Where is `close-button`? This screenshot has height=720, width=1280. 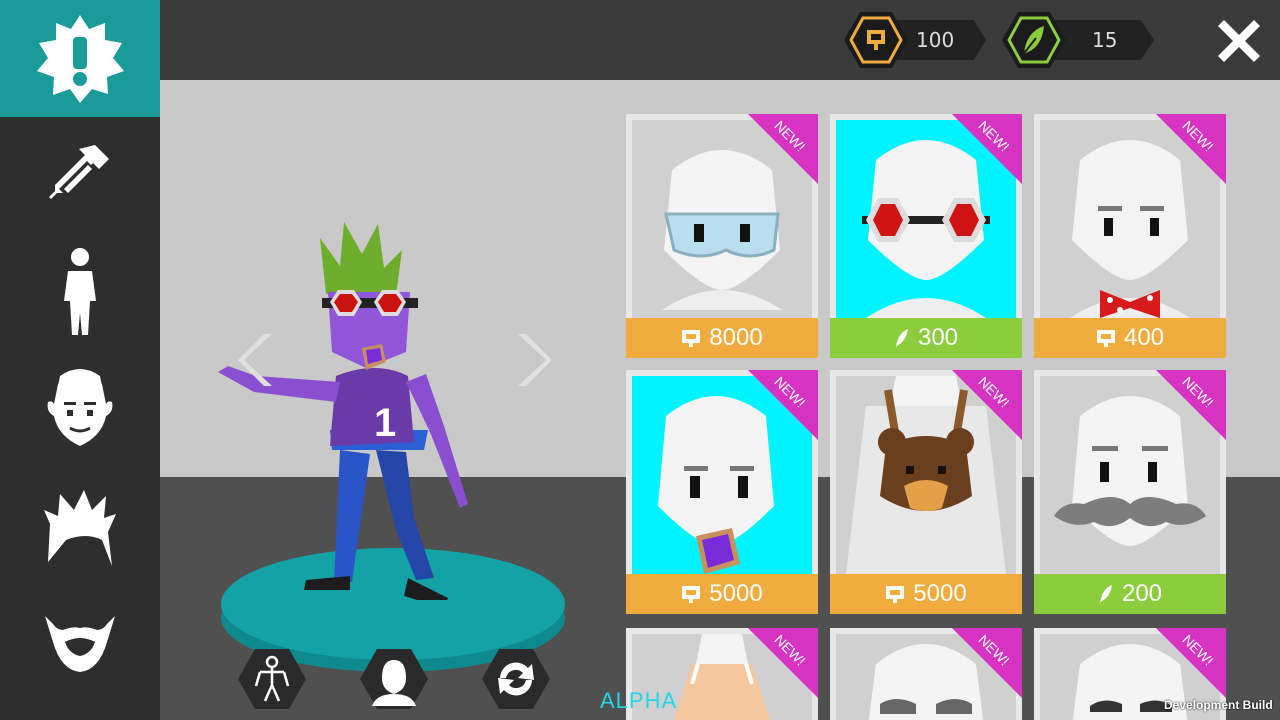
close-button is located at coordinates (1239, 41).